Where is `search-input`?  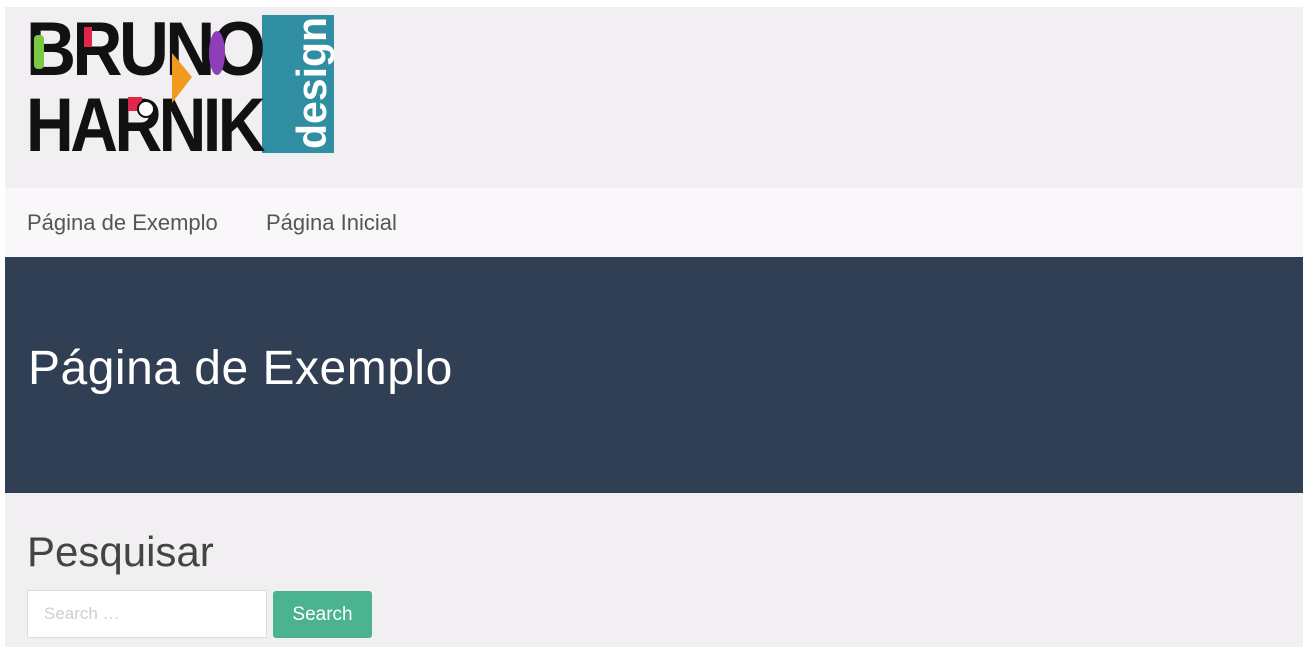 search-input is located at coordinates (147, 614).